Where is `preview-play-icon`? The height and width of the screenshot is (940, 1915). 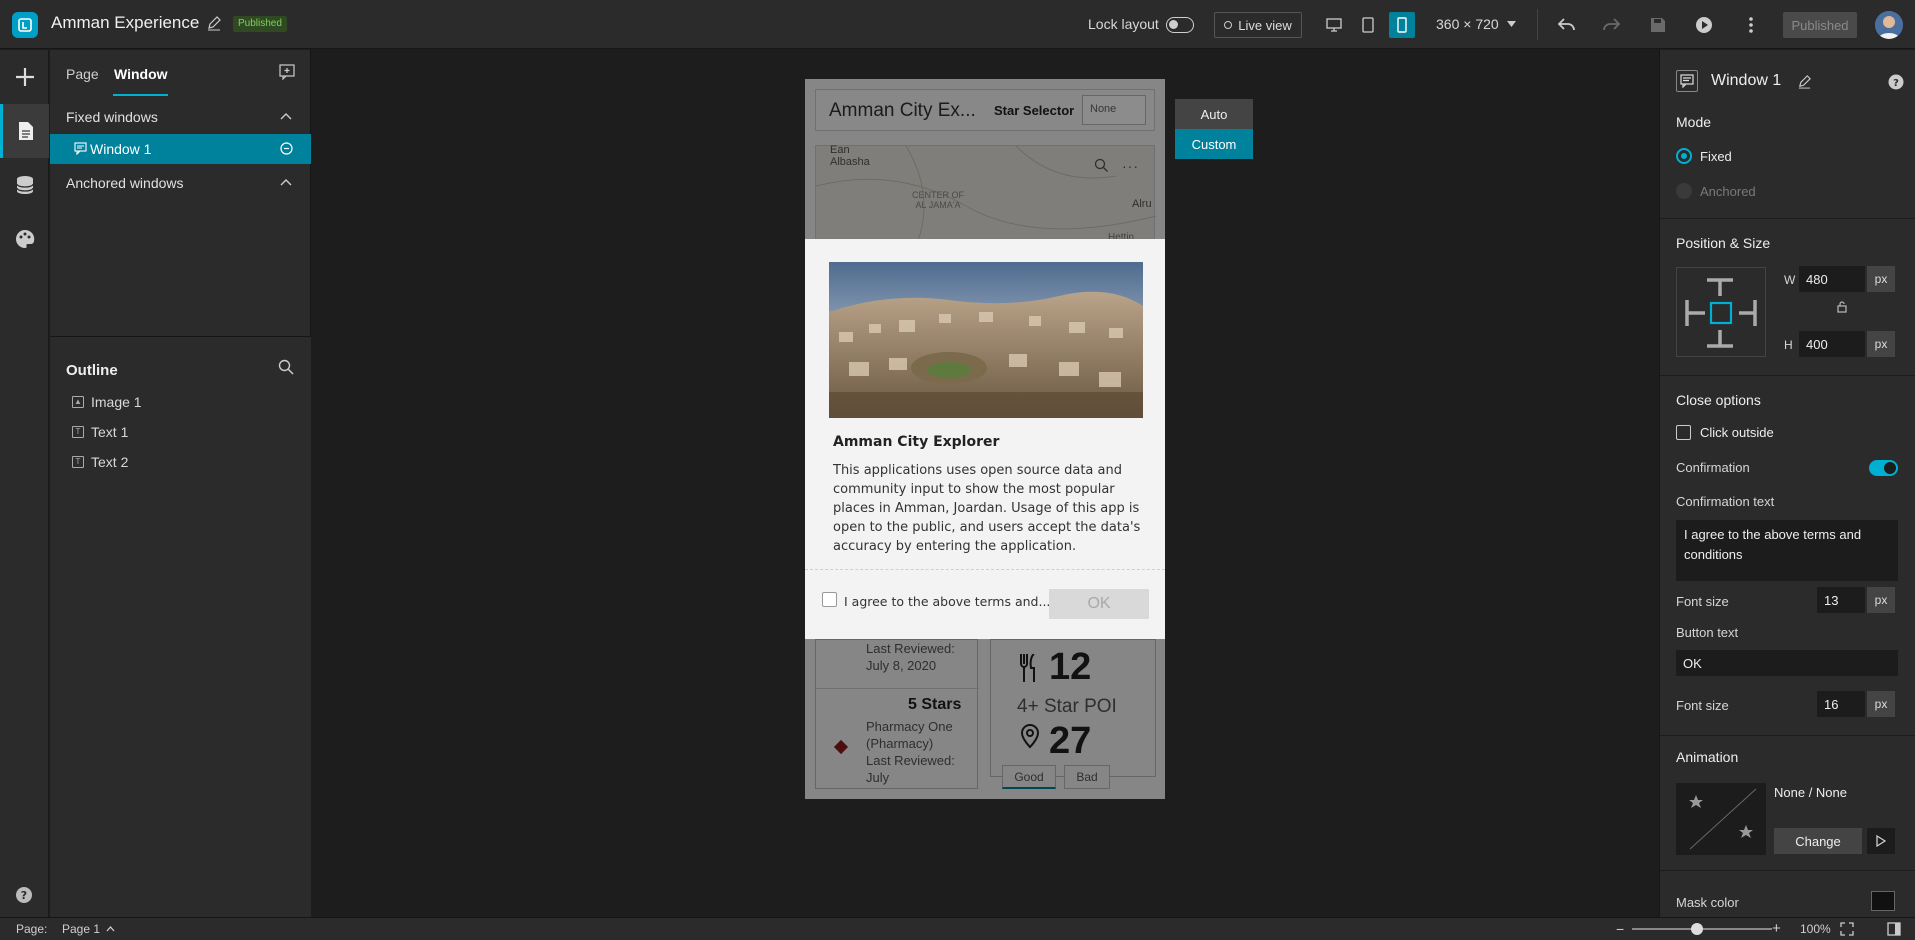
preview-play-icon is located at coordinates (1704, 25).